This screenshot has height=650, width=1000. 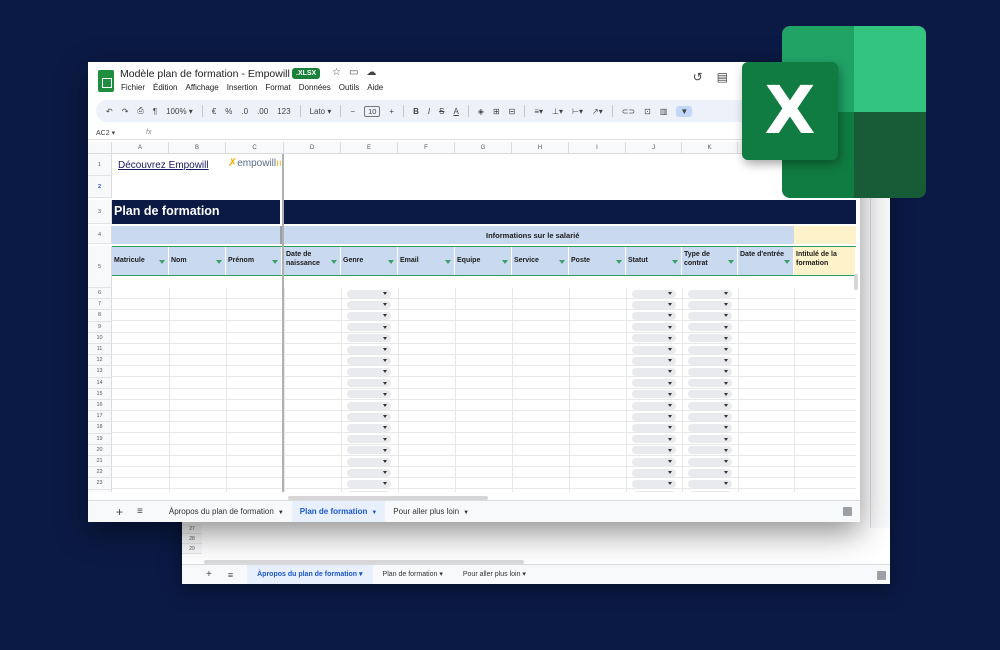 I want to click on column-header: B, so click(x=197, y=148).